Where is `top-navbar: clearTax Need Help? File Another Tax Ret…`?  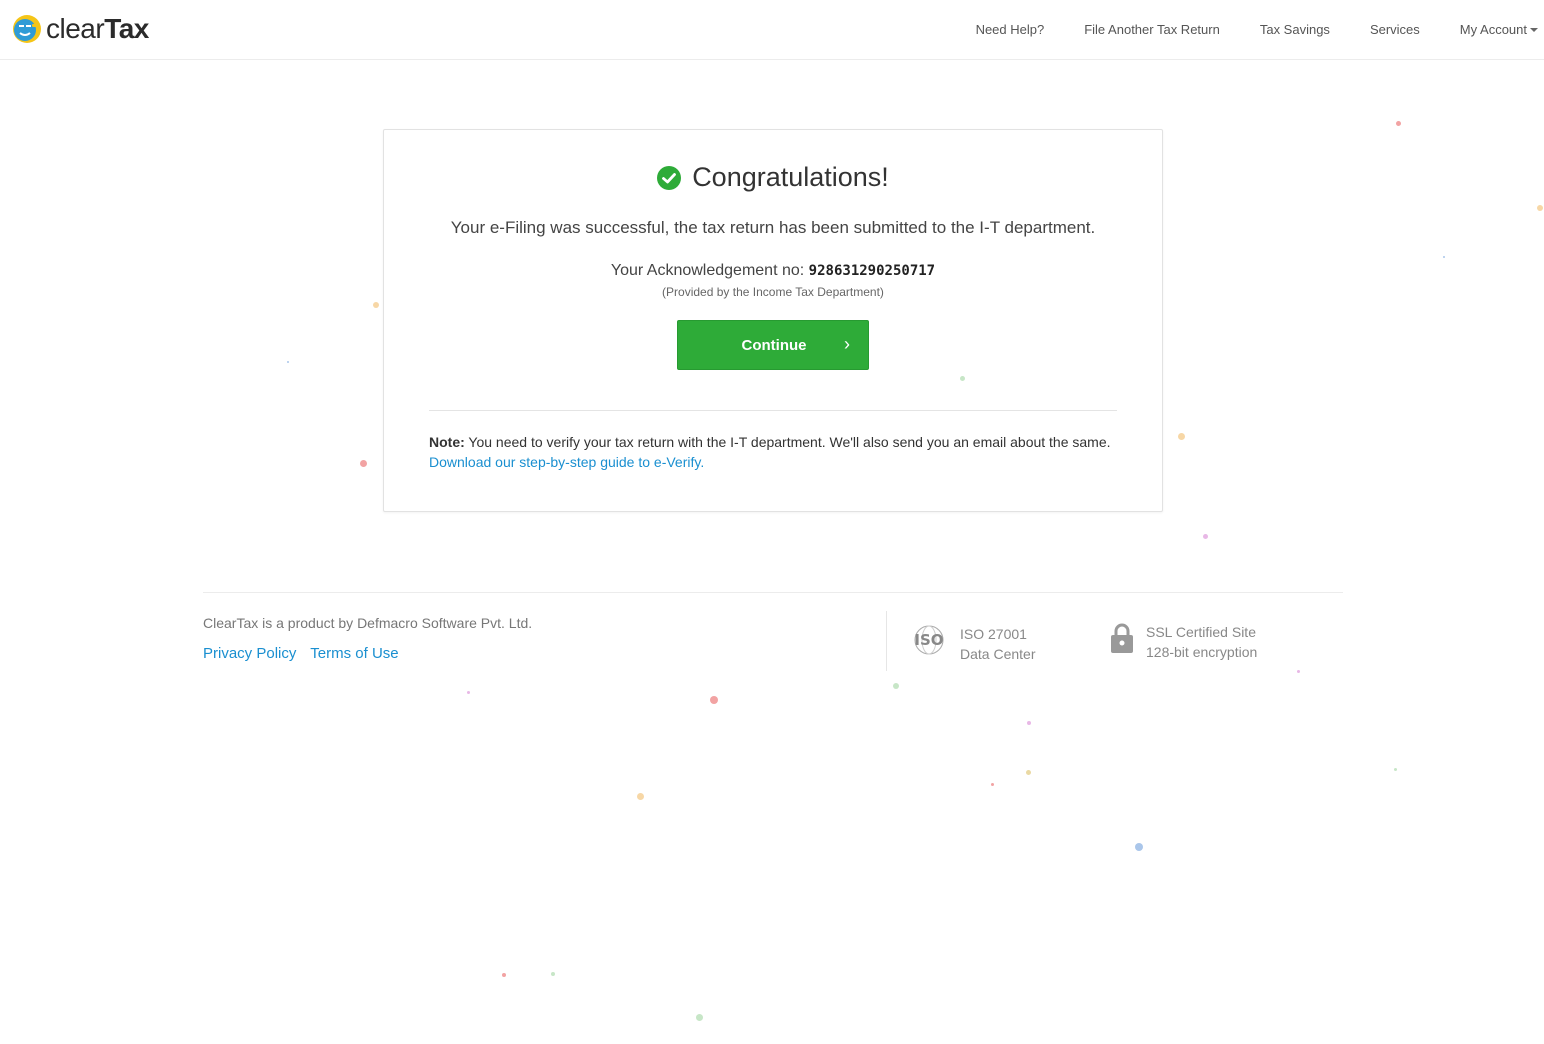
top-navbar: clearTax Need Help? File Another Tax Ret… is located at coordinates (772, 30).